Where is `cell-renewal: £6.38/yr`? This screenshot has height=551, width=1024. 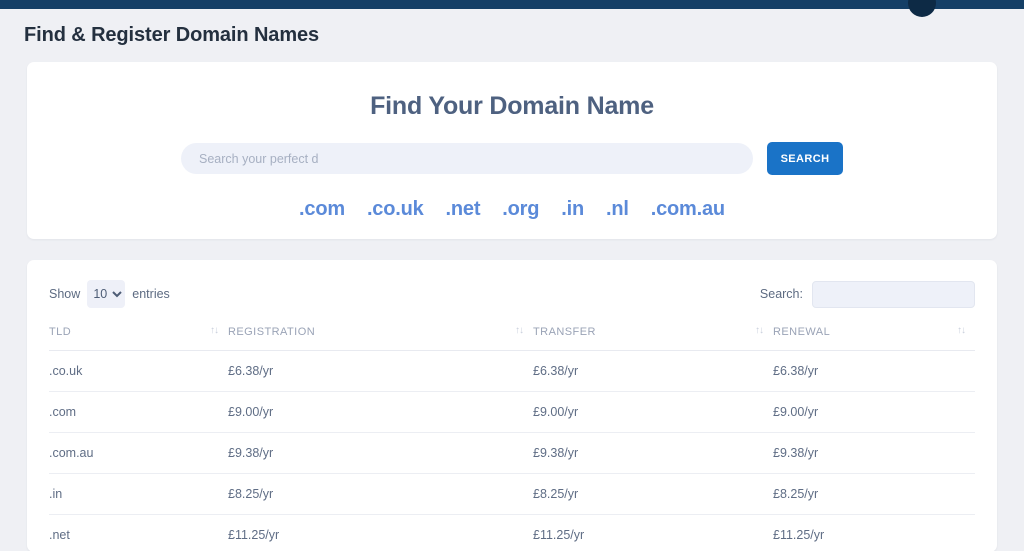 cell-renewal: £6.38/yr is located at coordinates (874, 371).